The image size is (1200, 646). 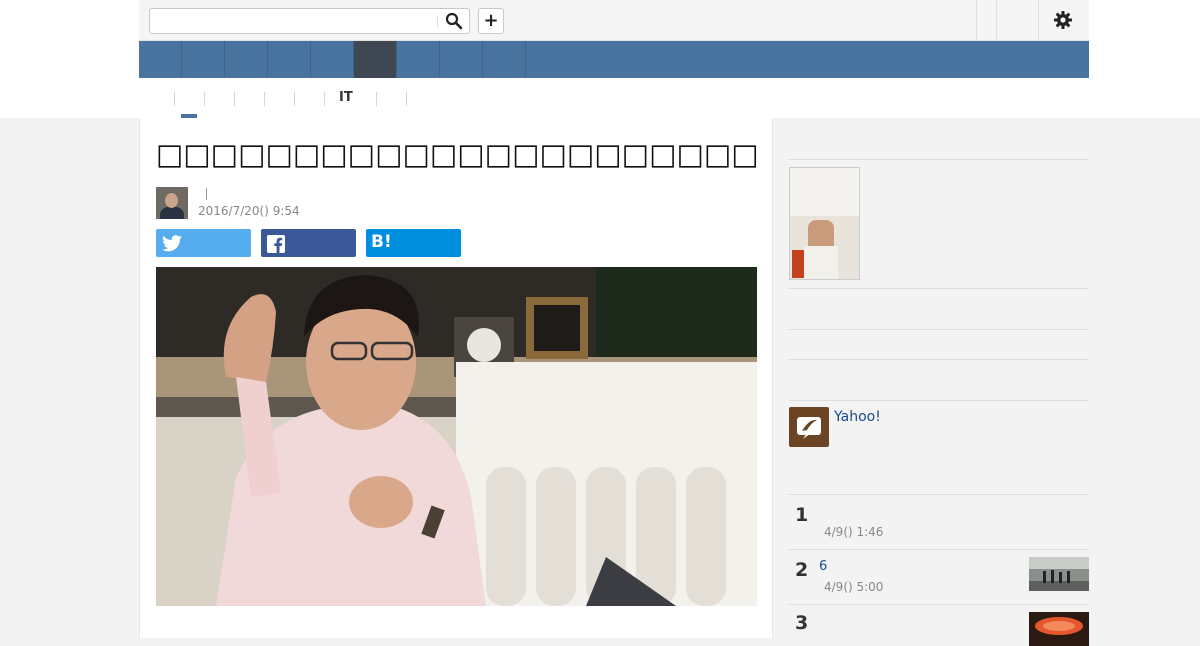 What do you see at coordinates (292, 21) in the screenshot?
I see `search-input` at bounding box center [292, 21].